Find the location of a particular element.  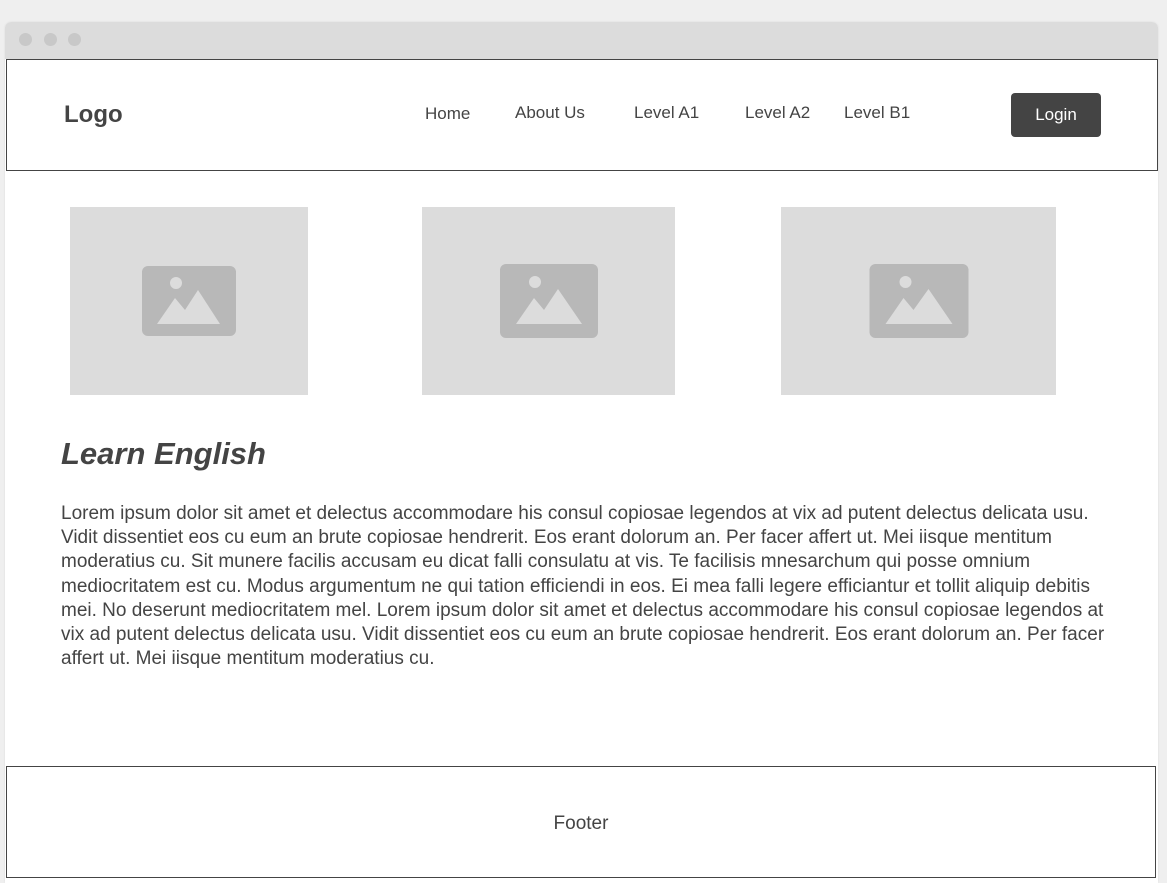

footer-label: Footer is located at coordinates (581, 823).